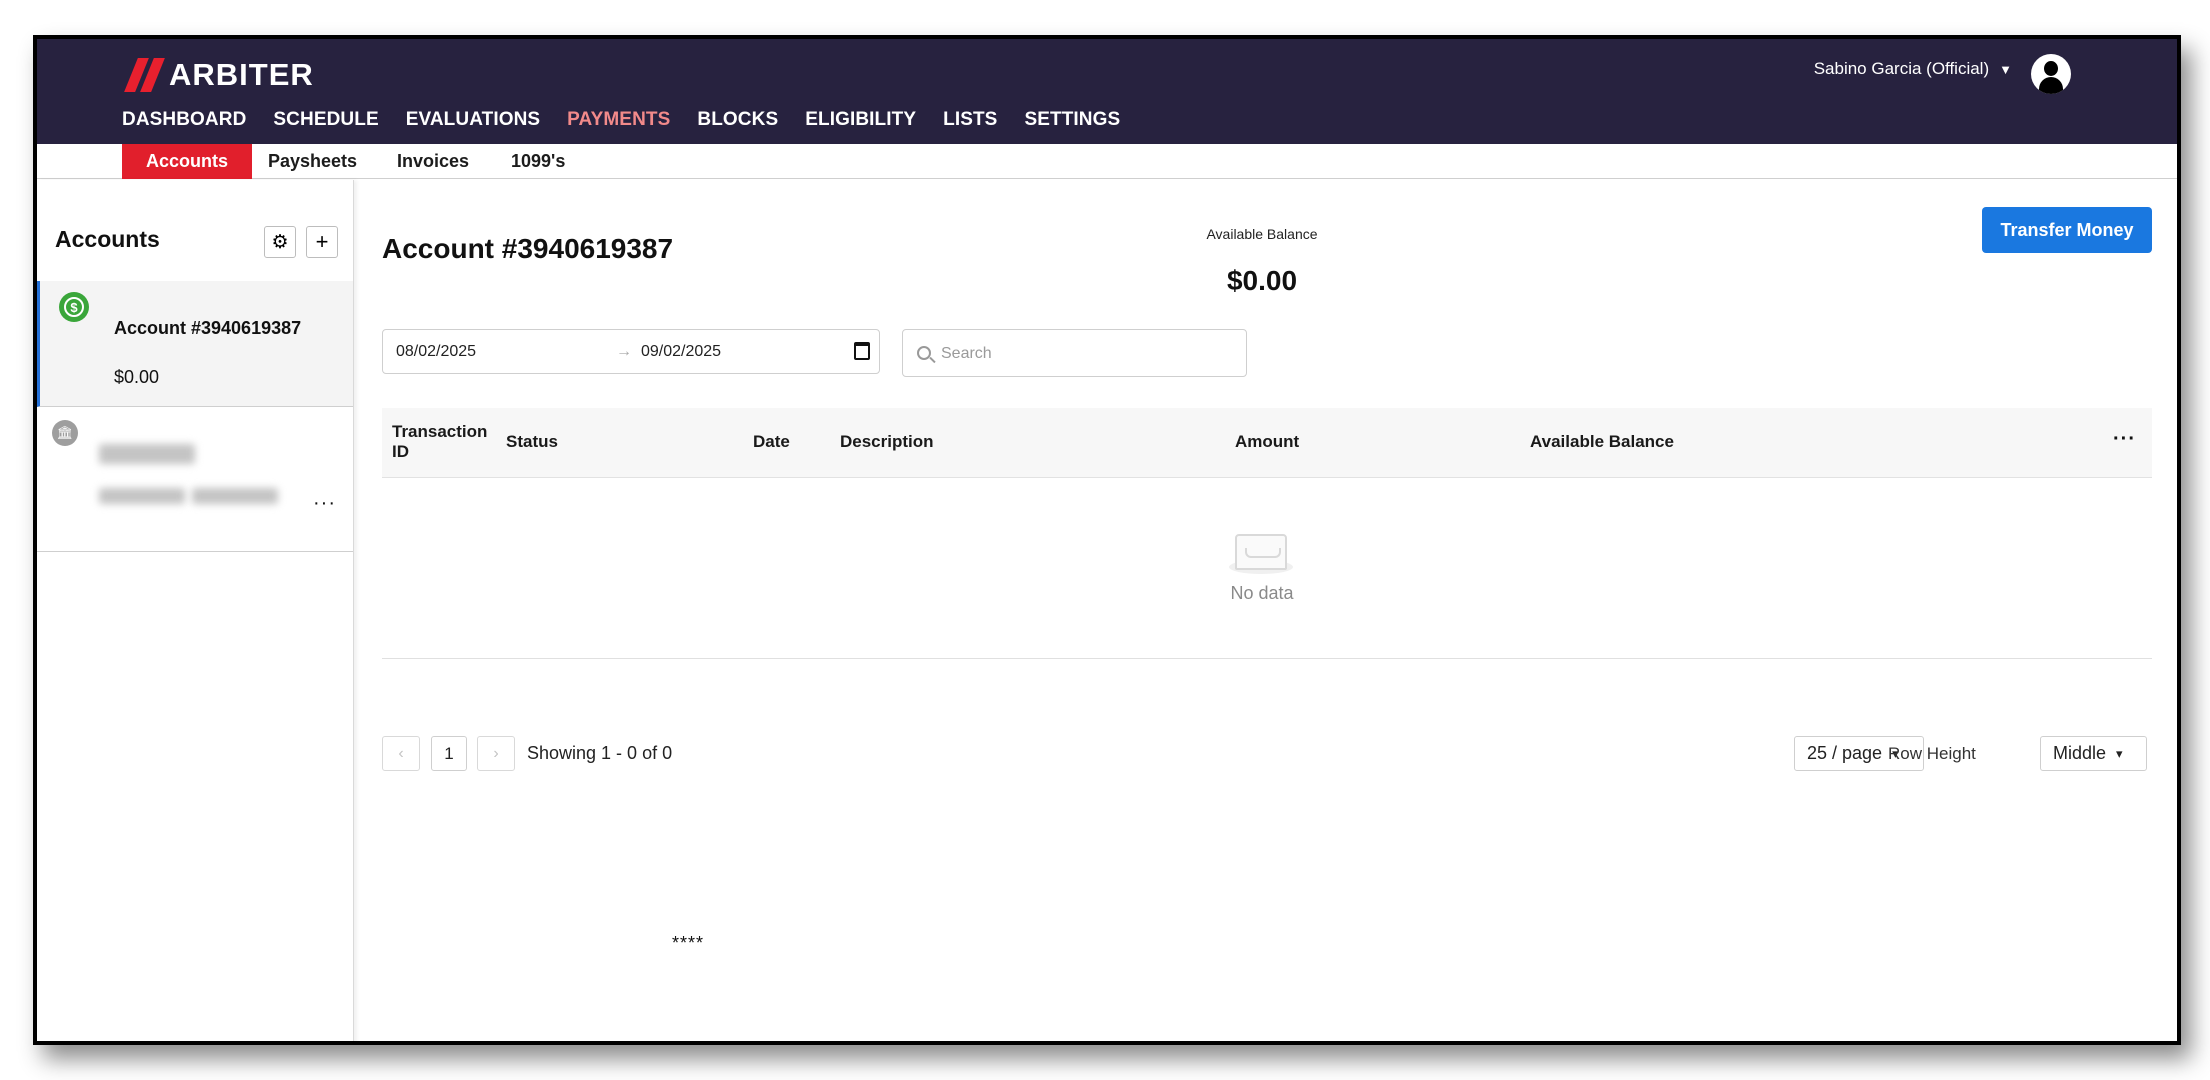 The image size is (2210, 1080). Describe the element at coordinates (924, 353) in the screenshot. I see `search-icon` at that location.